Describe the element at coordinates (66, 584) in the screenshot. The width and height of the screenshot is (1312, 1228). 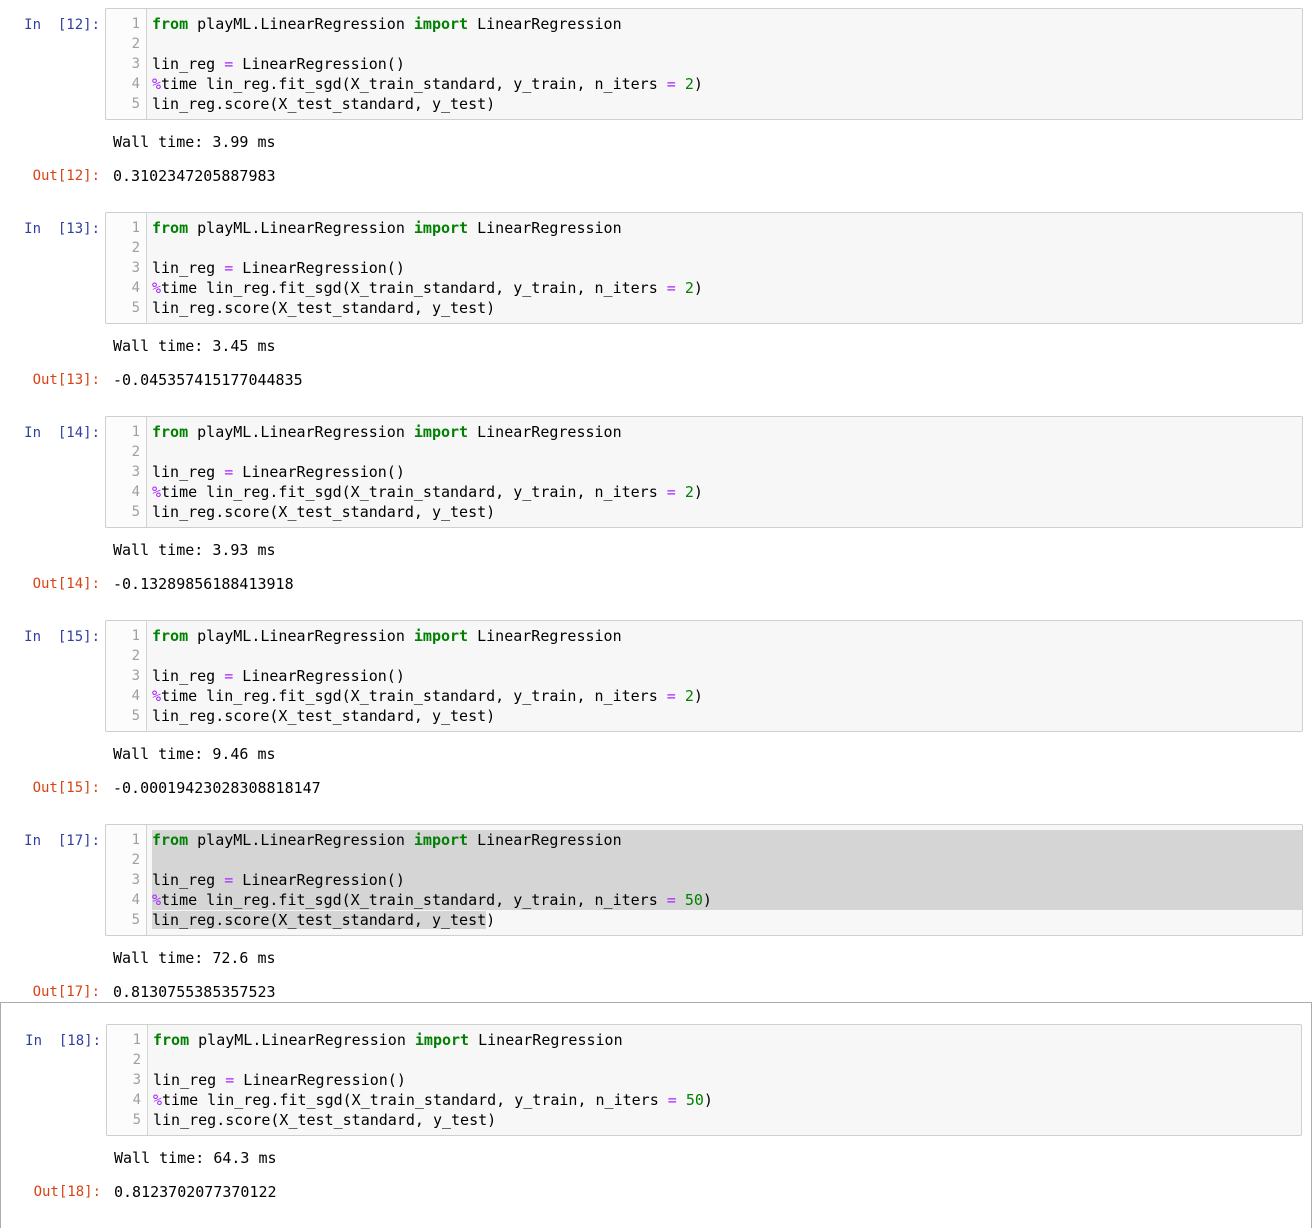
I see `output-prompt: Out[14]:` at that location.